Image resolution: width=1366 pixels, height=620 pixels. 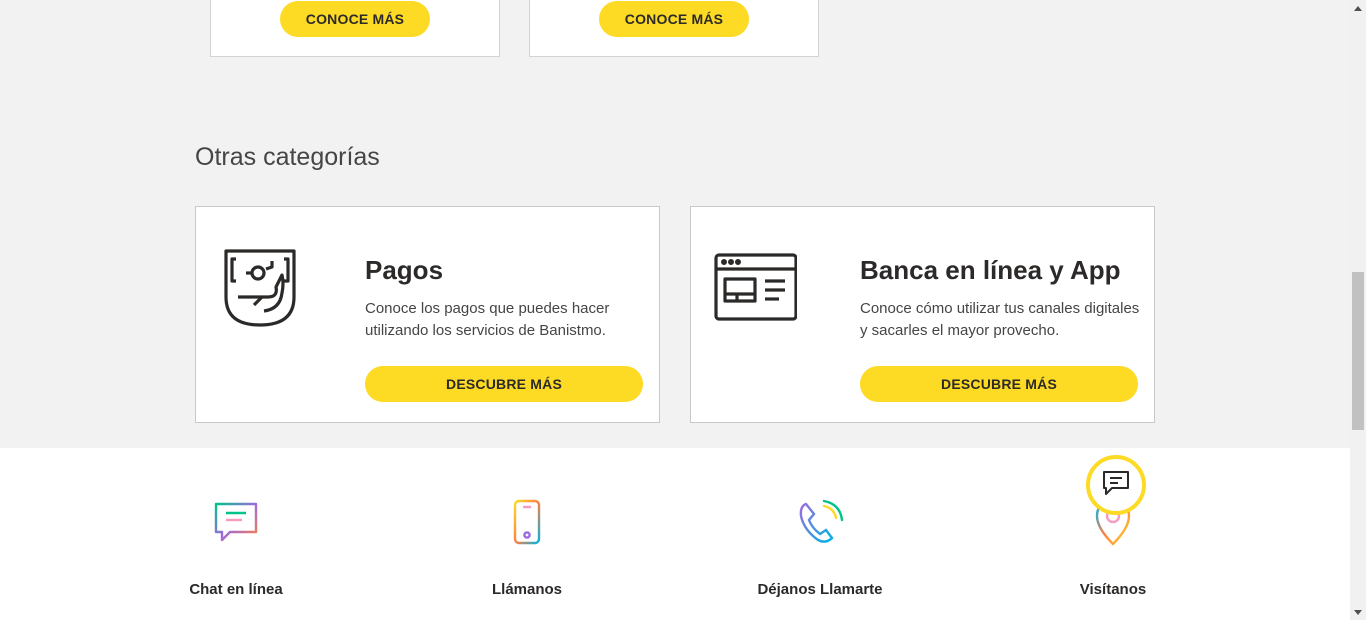 I want to click on card-title: Pagos, so click(x=404, y=270).